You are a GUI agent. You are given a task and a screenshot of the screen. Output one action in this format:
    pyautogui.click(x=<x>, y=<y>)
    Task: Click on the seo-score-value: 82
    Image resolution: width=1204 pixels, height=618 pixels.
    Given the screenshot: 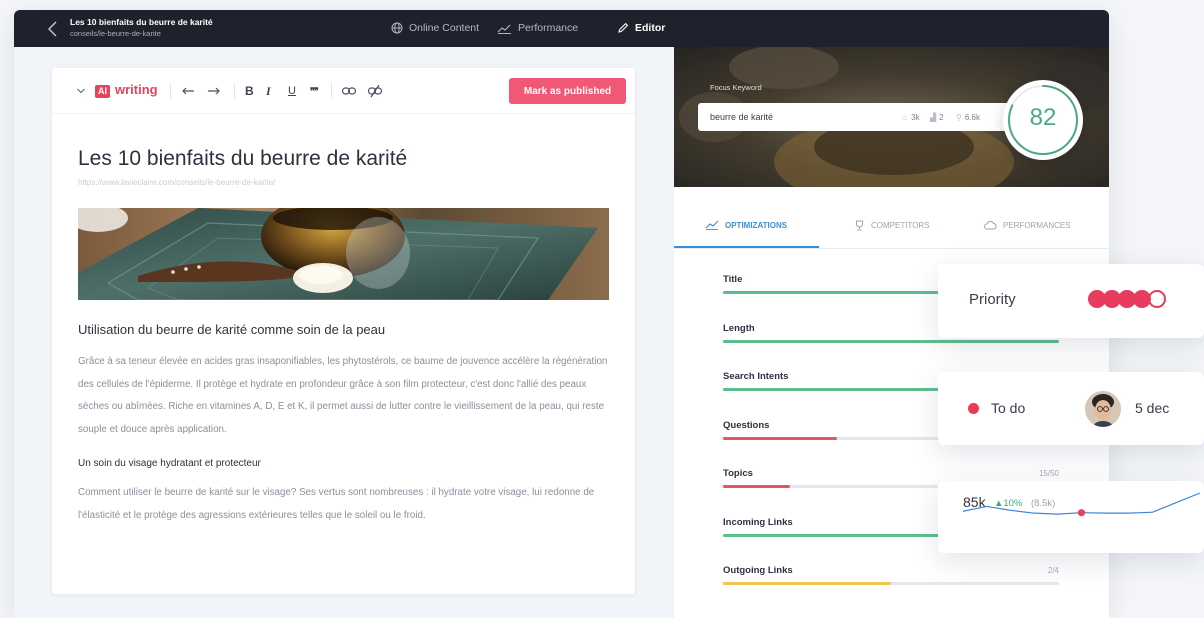 What is the action you would take?
    pyautogui.click(x=1043, y=117)
    